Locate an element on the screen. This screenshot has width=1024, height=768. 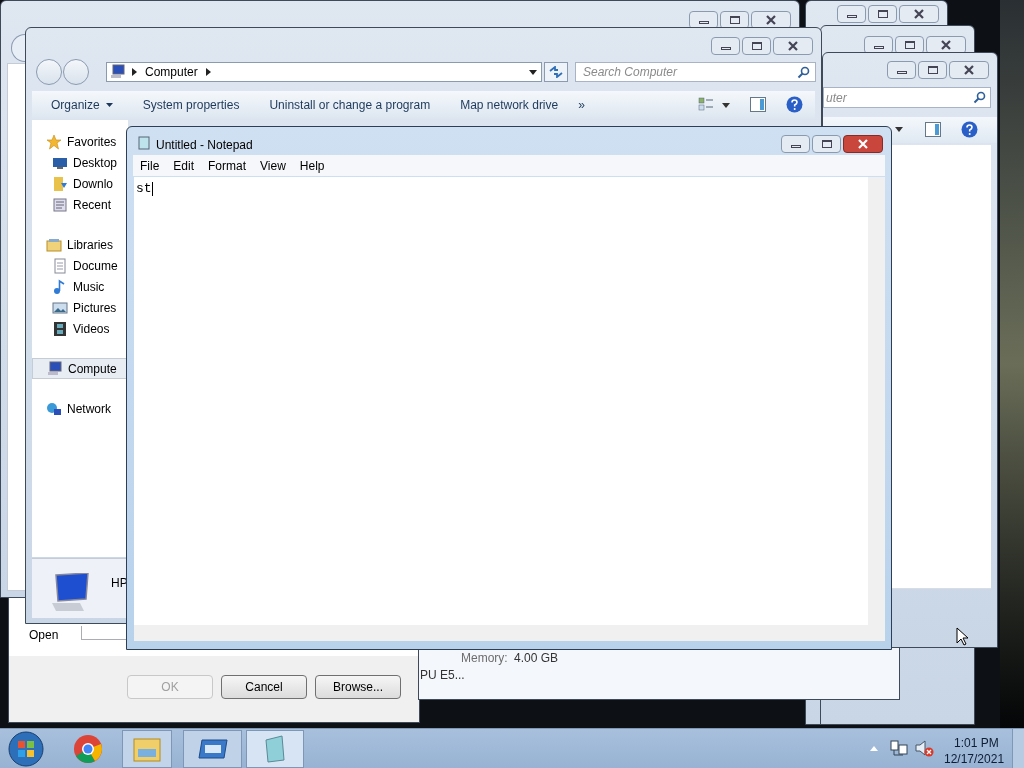
nav-item: Pictures is located at coordinates (80, 307).